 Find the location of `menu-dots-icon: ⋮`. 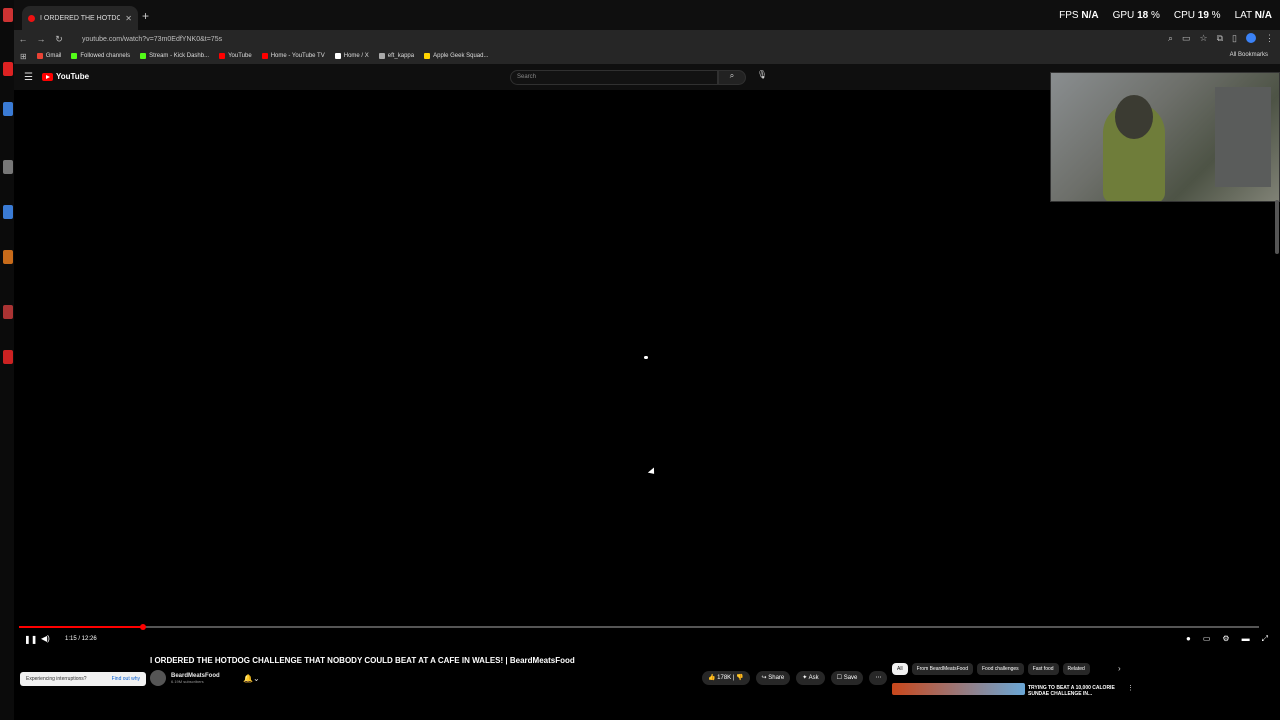

menu-dots-icon: ⋮ is located at coordinates (1269, 38).